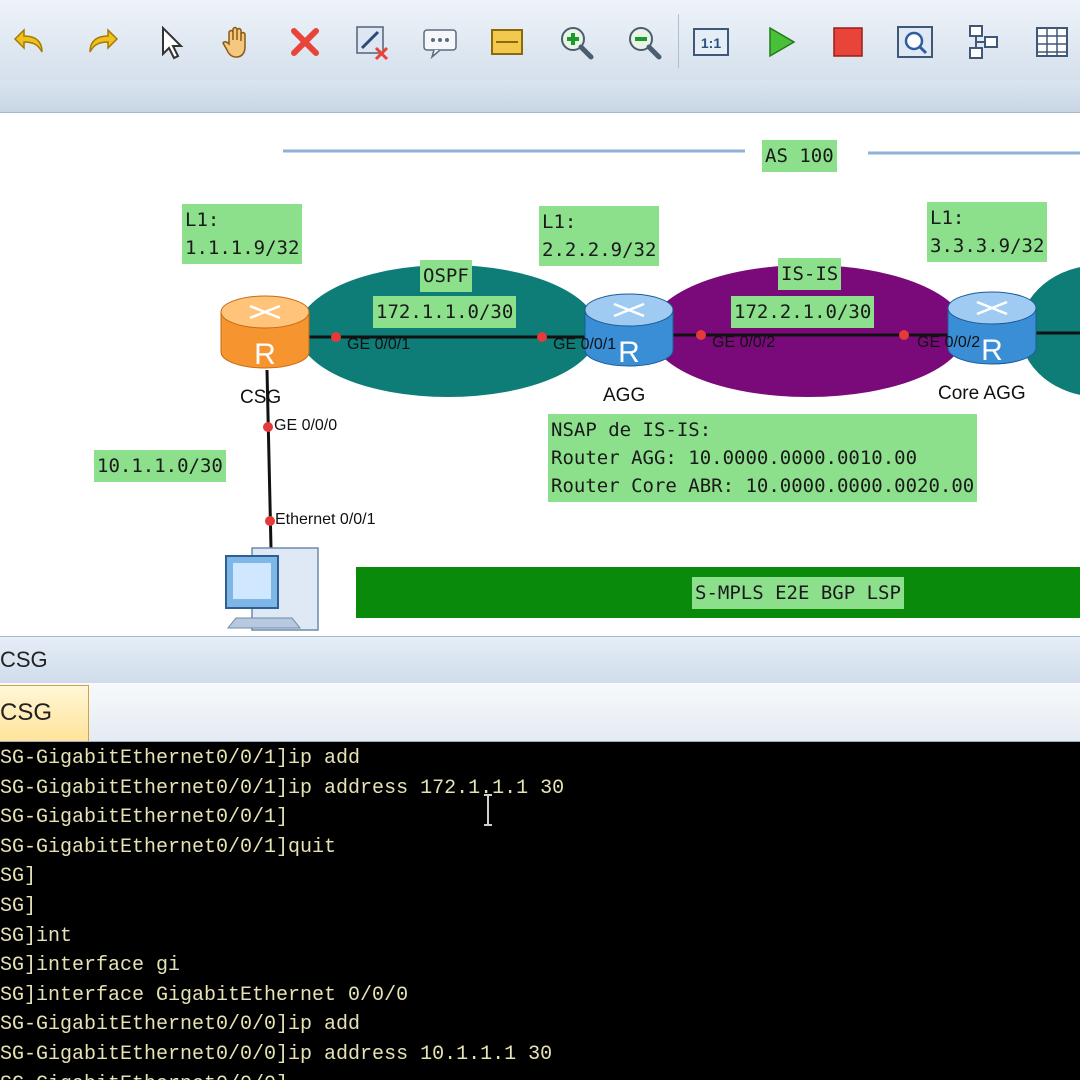 The image size is (1080, 1080). I want to click on terminal-line: SG-GigabitEthernet0/0/0], so click(144, 1075).